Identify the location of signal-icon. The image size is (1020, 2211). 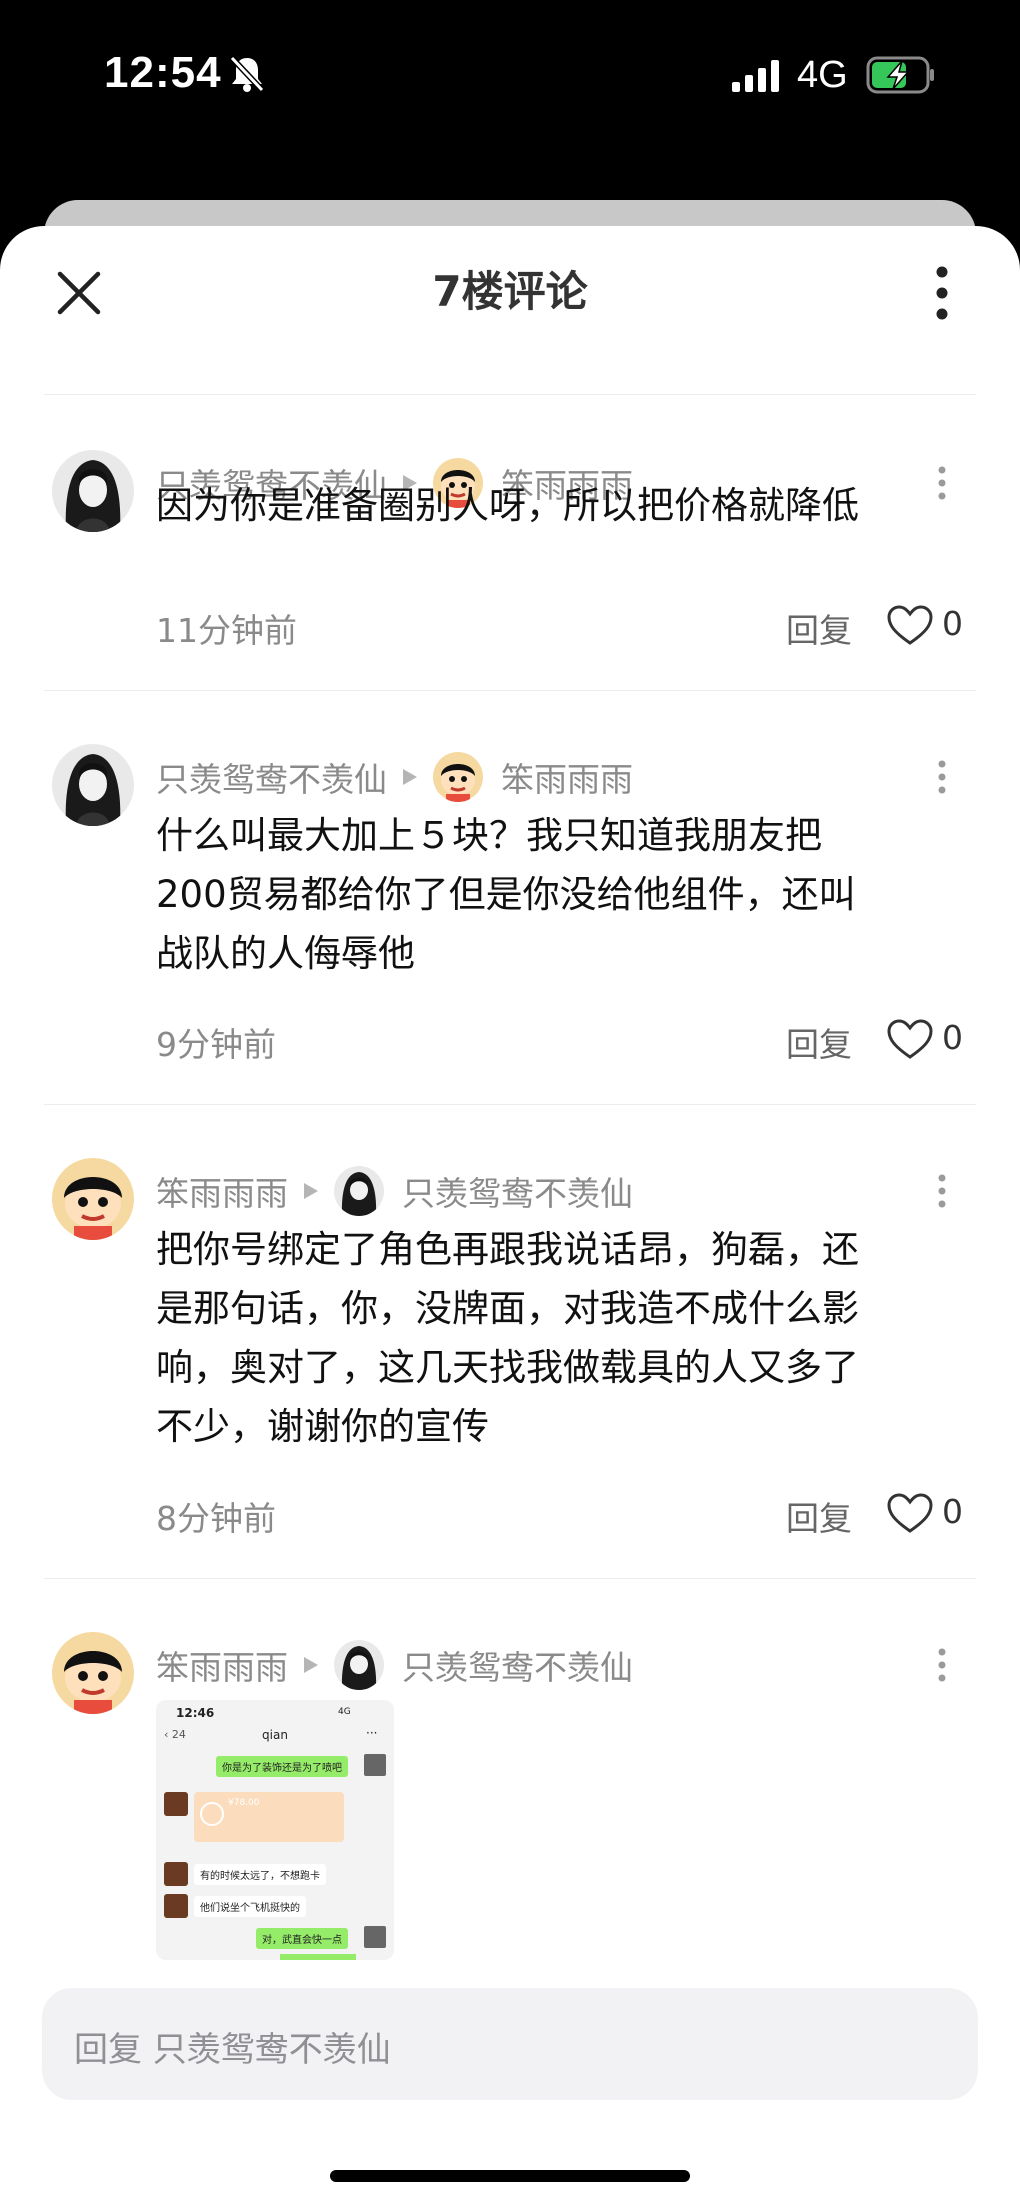
(755, 76).